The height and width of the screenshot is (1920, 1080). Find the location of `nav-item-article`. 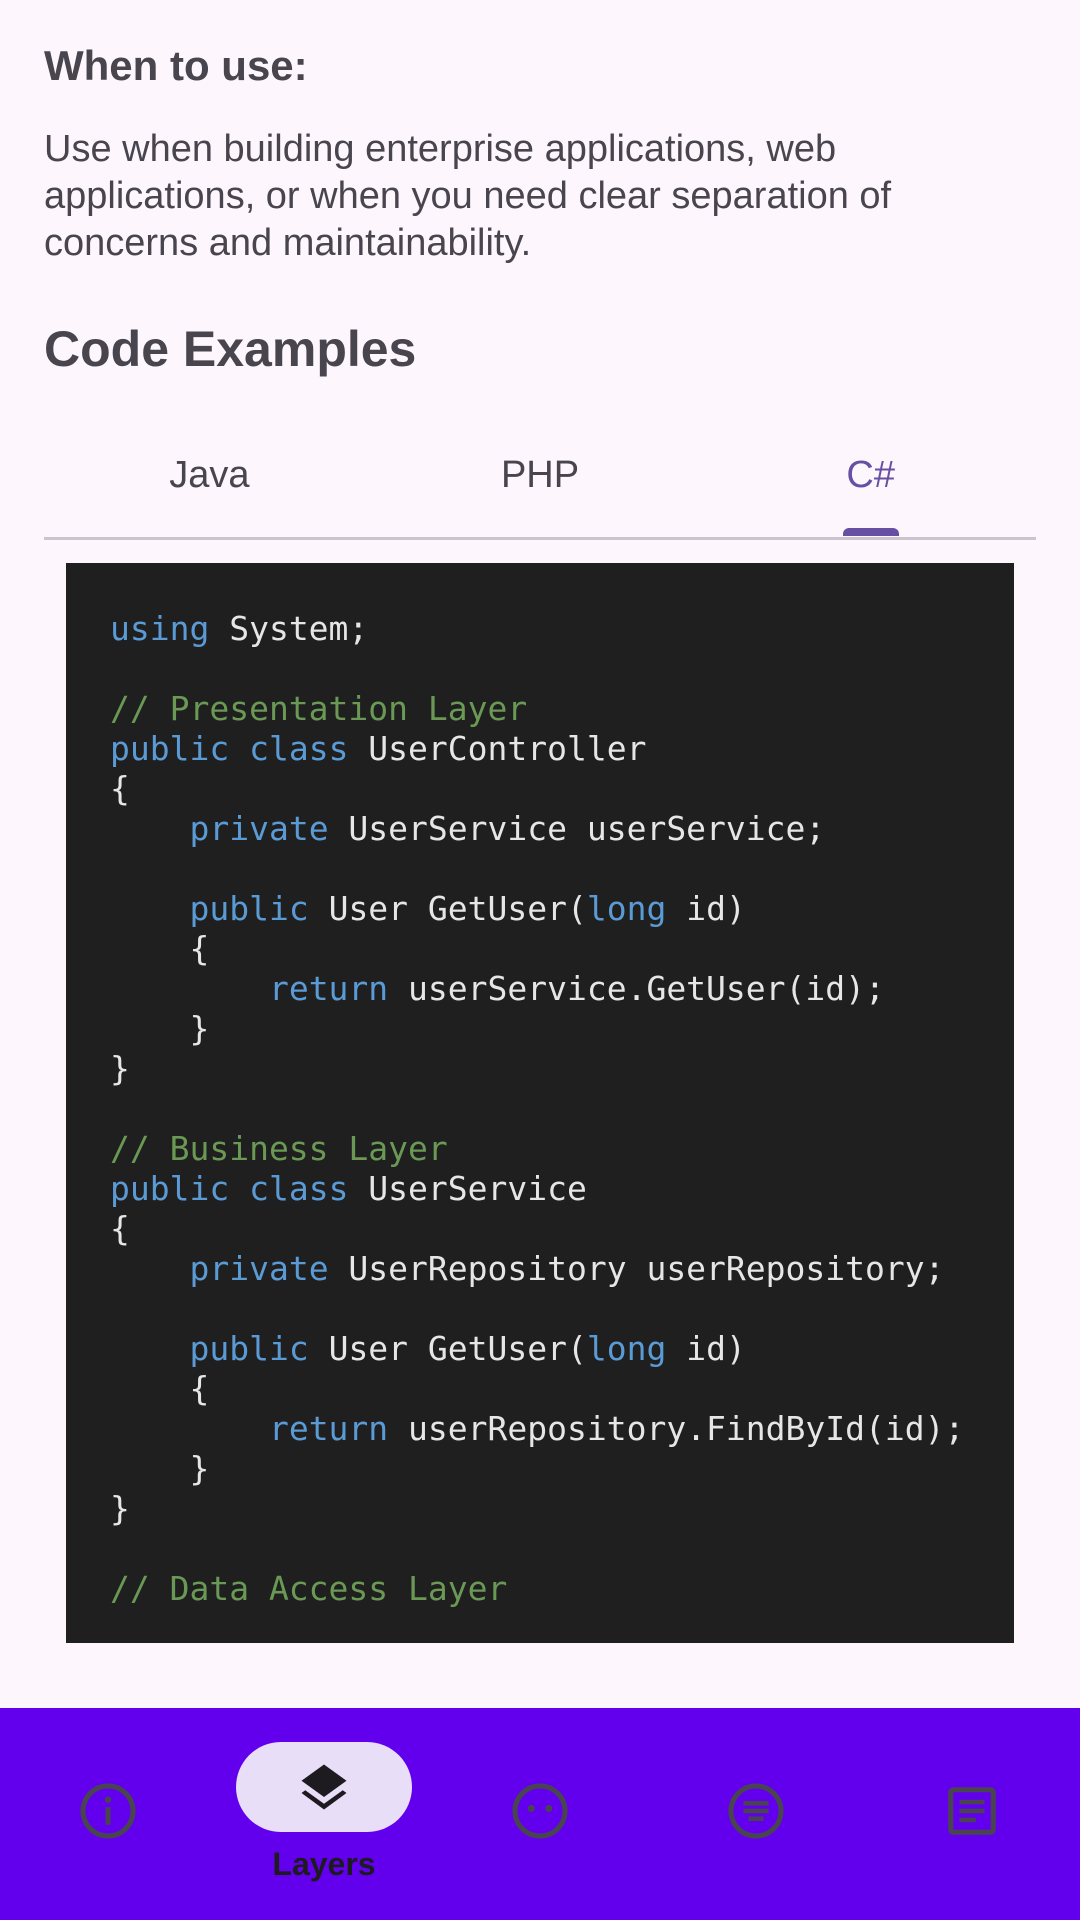

nav-item-article is located at coordinates (972, 1814).